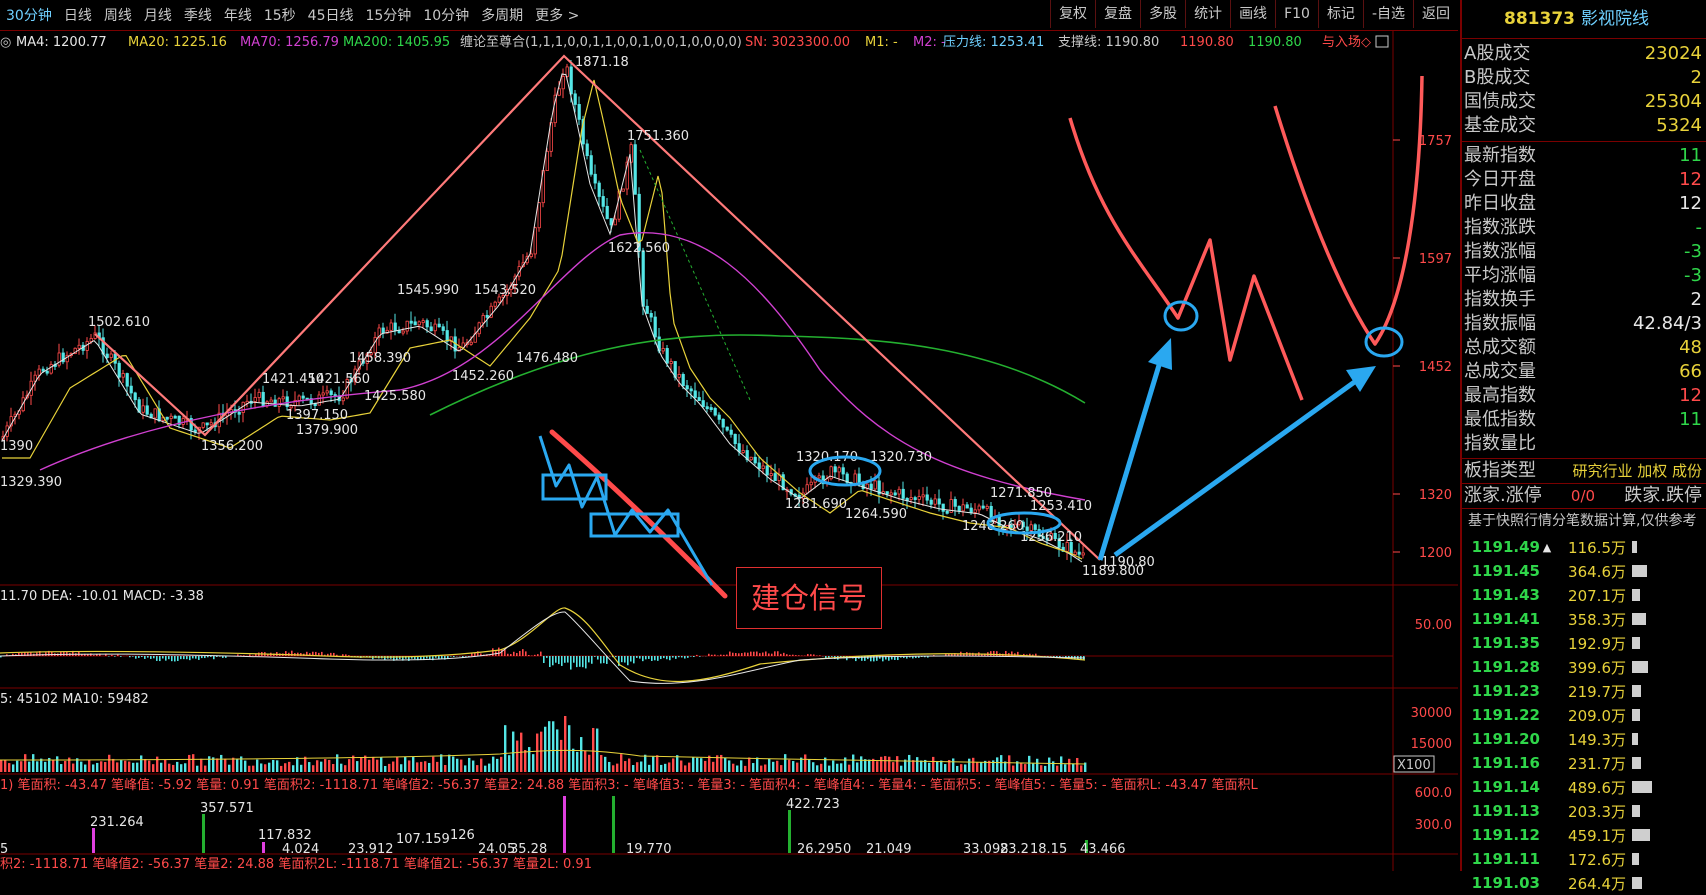 Image resolution: width=1706 pixels, height=895 pixels. I want to click on tool-button: 统计, so click(1207, 14).